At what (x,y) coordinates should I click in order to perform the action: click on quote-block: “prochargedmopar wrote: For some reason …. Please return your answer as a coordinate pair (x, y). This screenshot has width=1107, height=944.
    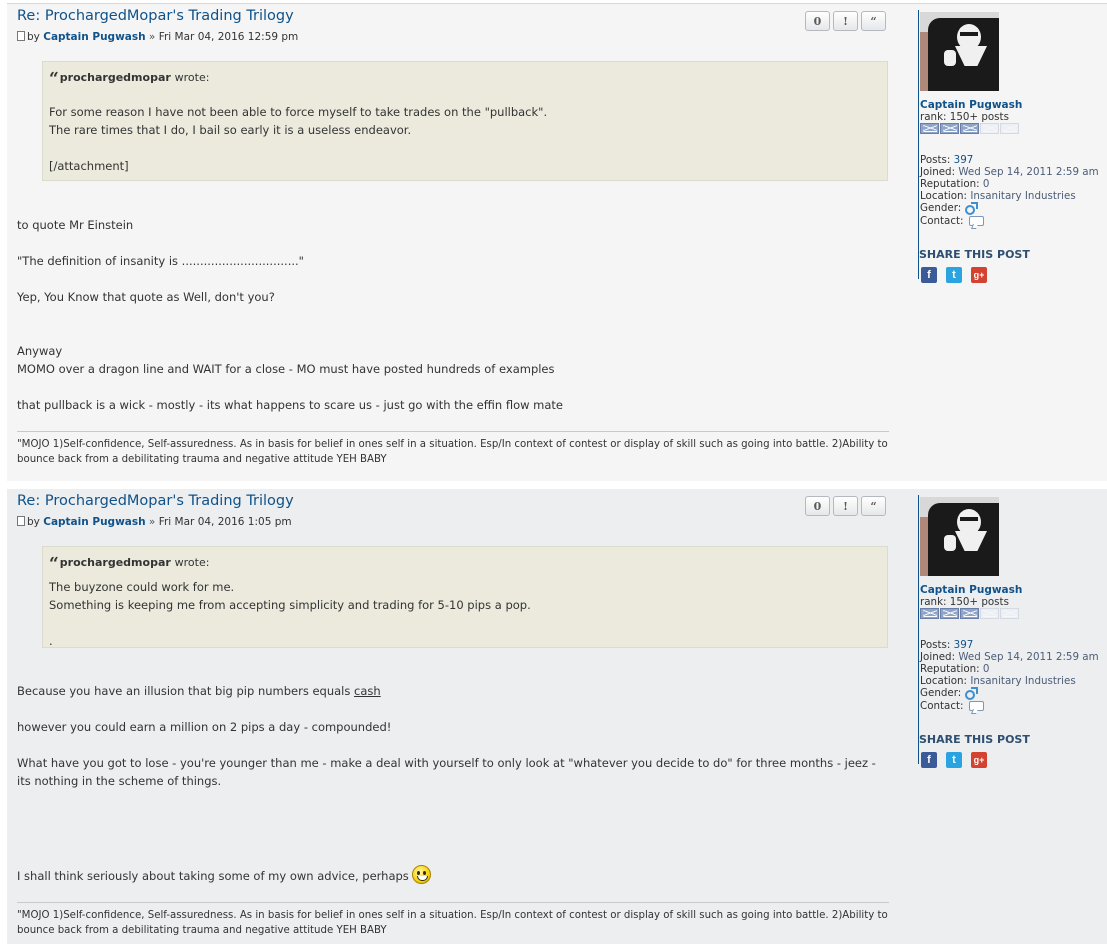
    Looking at the image, I should click on (465, 121).